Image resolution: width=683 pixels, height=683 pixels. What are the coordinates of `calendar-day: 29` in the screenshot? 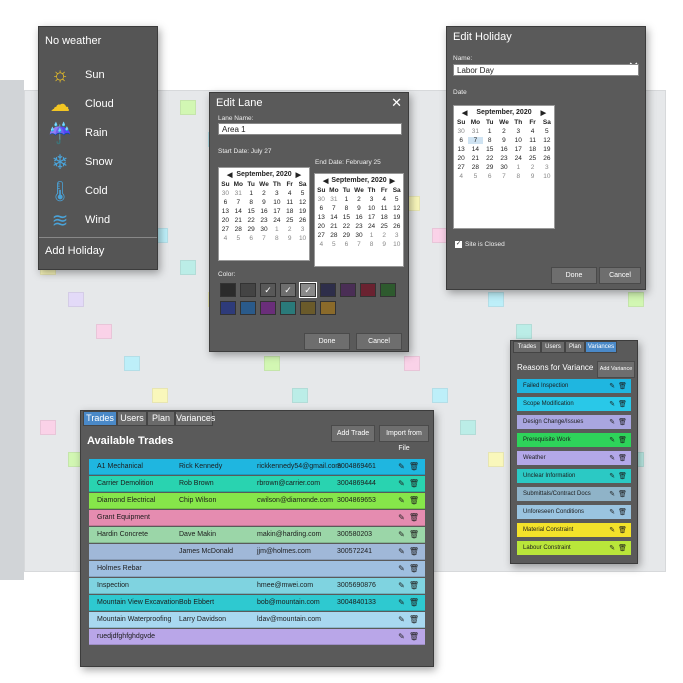 It's located at (490, 167).